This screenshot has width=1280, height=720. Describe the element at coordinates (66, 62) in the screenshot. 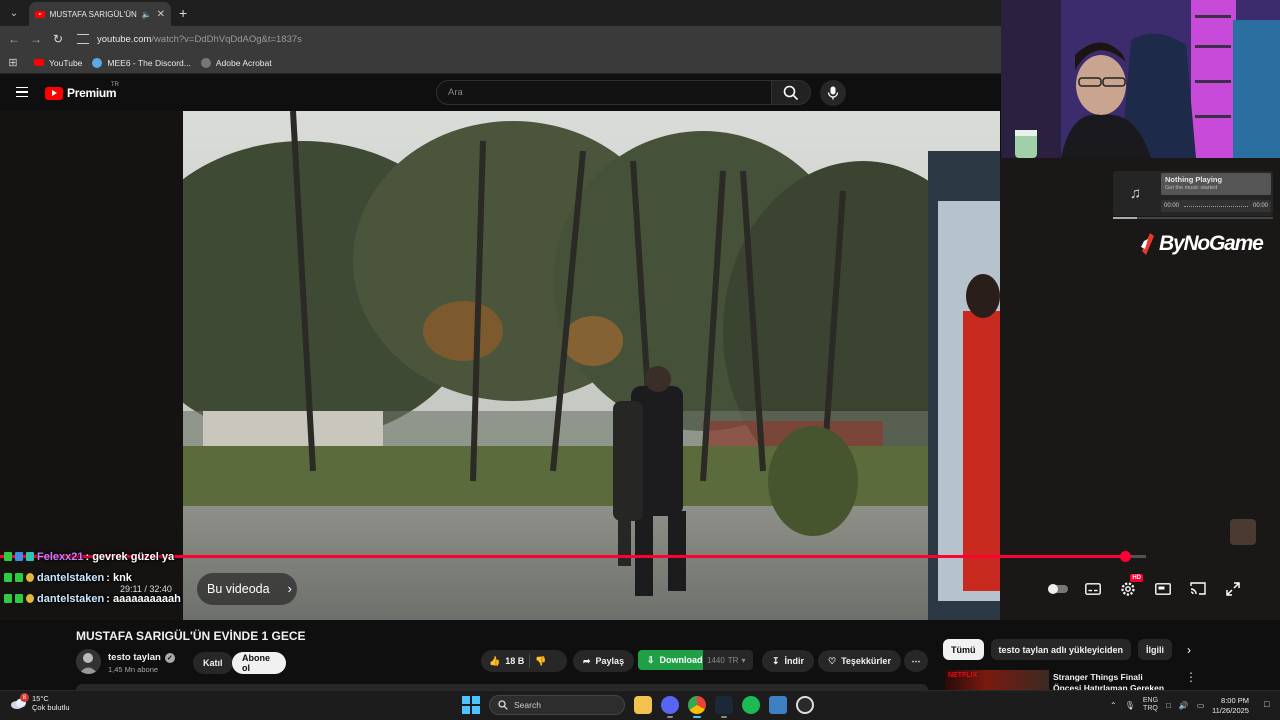

I see `bookmark-label: YouTube` at that location.